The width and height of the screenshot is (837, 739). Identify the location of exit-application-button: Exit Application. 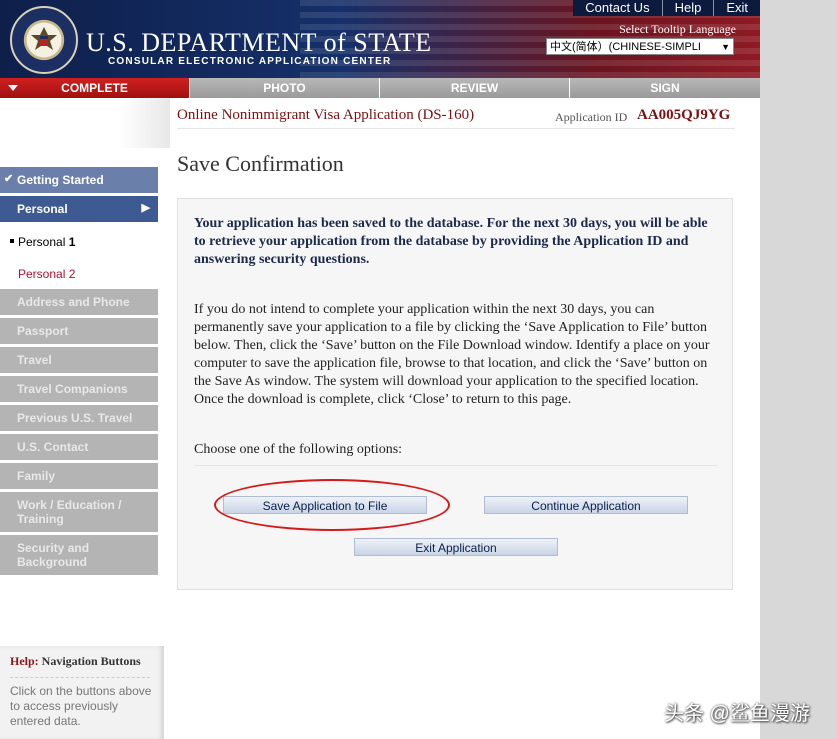
(456, 547).